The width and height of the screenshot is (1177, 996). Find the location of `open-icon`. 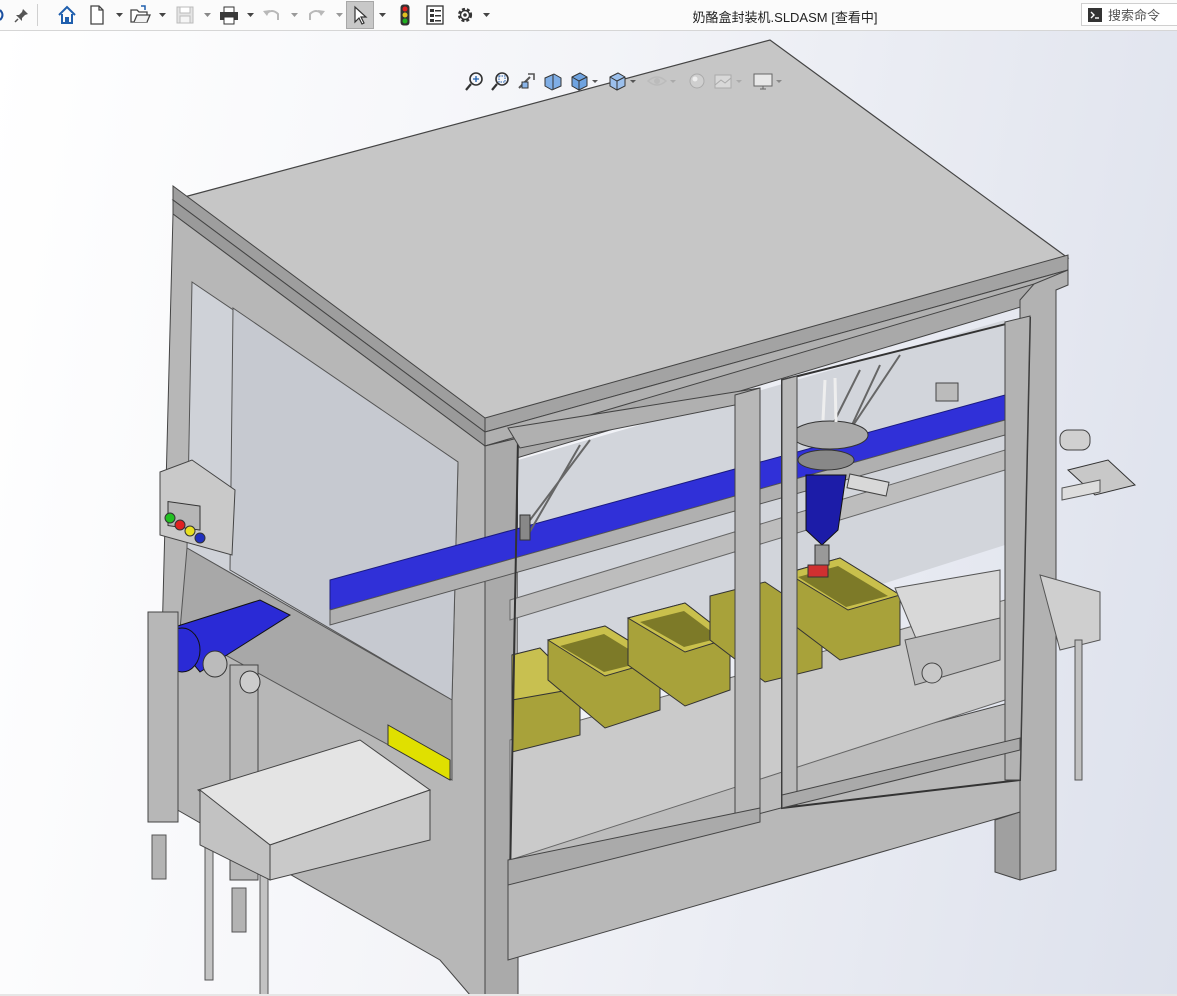

open-icon is located at coordinates (140, 15).